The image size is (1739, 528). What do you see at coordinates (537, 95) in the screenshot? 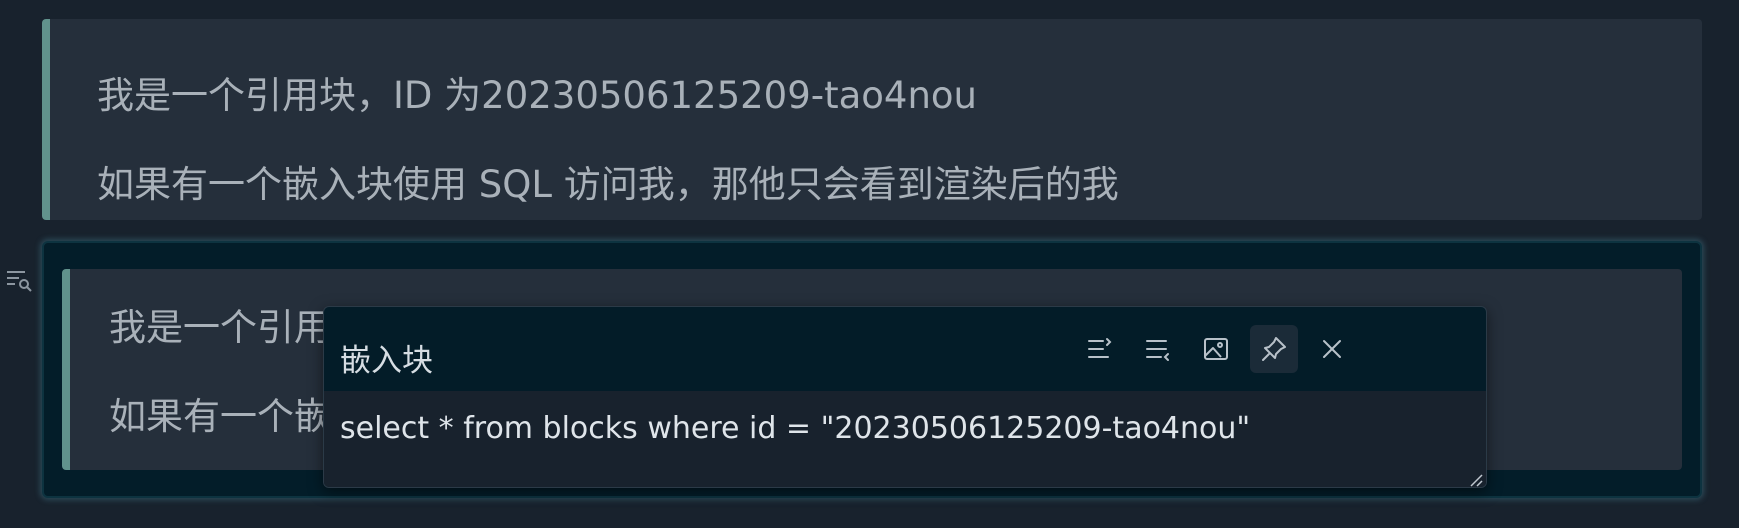
I see `quote-line-1: 我是一个引用块，ID 为20230506125209-tao4nou` at bounding box center [537, 95].